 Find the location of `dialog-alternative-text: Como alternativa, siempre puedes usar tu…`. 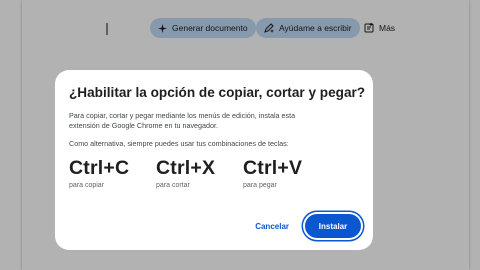

dialog-alternative-text: Como alternativa, siempre puedes usar tu… is located at coordinates (179, 143).